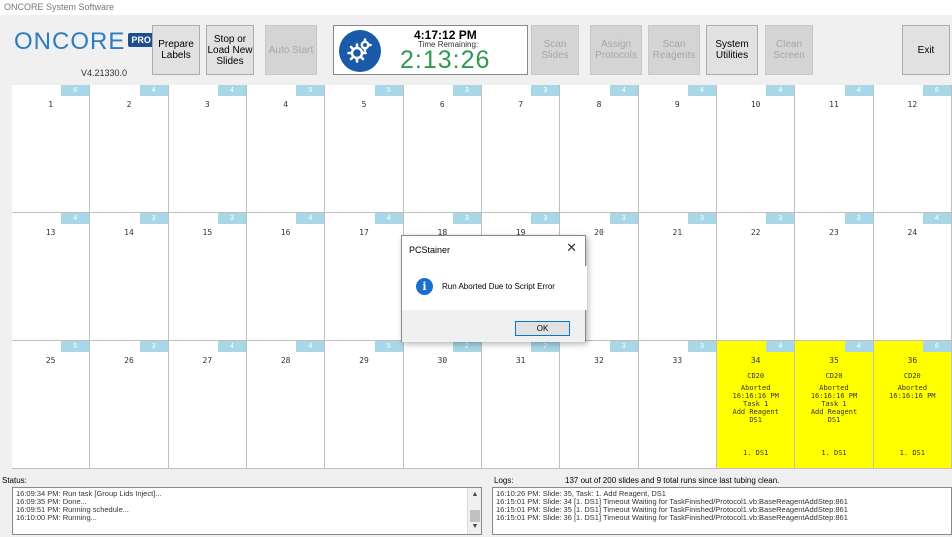  Describe the element at coordinates (542, 328) in the screenshot. I see `ok-button: OK` at that location.